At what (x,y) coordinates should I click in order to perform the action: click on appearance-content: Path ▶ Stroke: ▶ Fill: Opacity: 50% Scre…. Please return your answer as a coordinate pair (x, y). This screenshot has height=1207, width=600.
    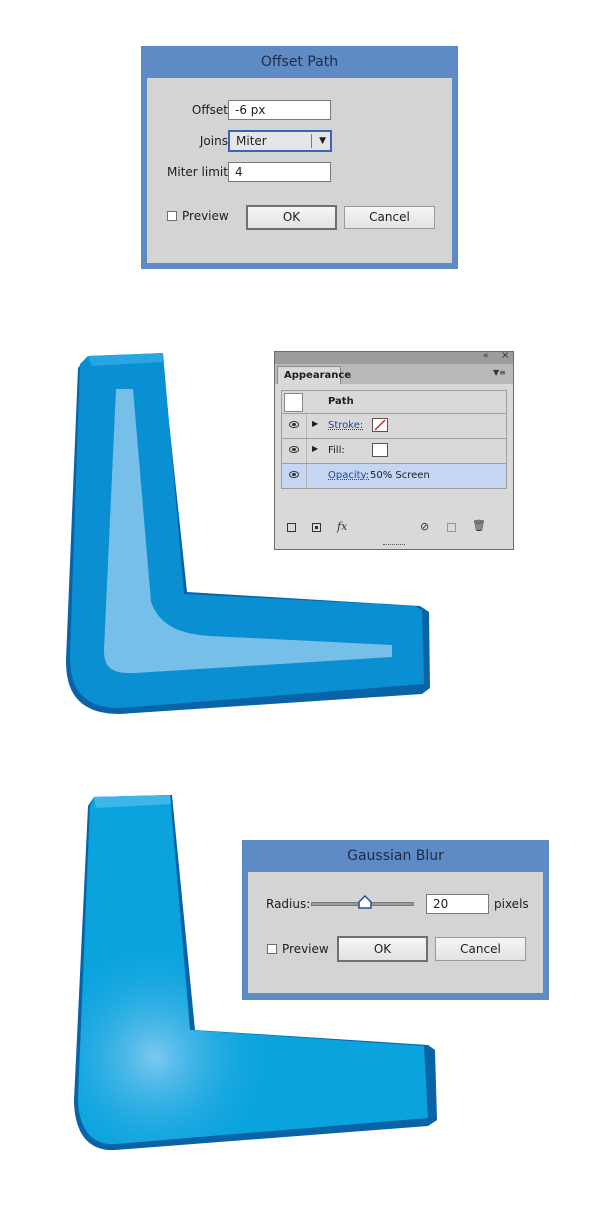
    Looking at the image, I should click on (394, 466).